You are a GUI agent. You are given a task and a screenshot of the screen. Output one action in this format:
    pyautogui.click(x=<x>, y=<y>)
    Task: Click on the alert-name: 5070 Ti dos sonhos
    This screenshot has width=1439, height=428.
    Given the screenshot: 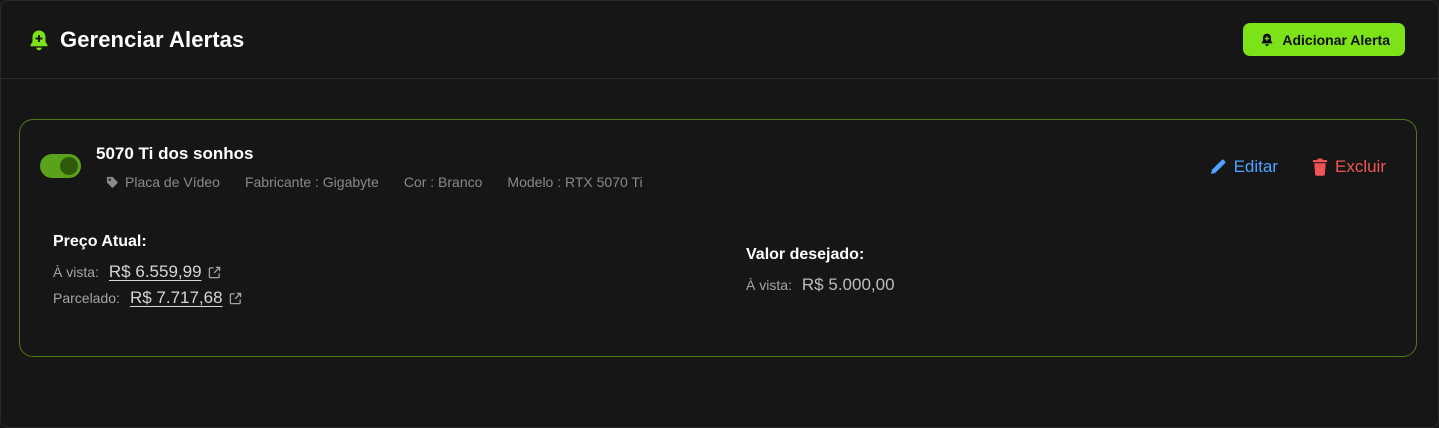 What is the action you would take?
    pyautogui.click(x=175, y=153)
    